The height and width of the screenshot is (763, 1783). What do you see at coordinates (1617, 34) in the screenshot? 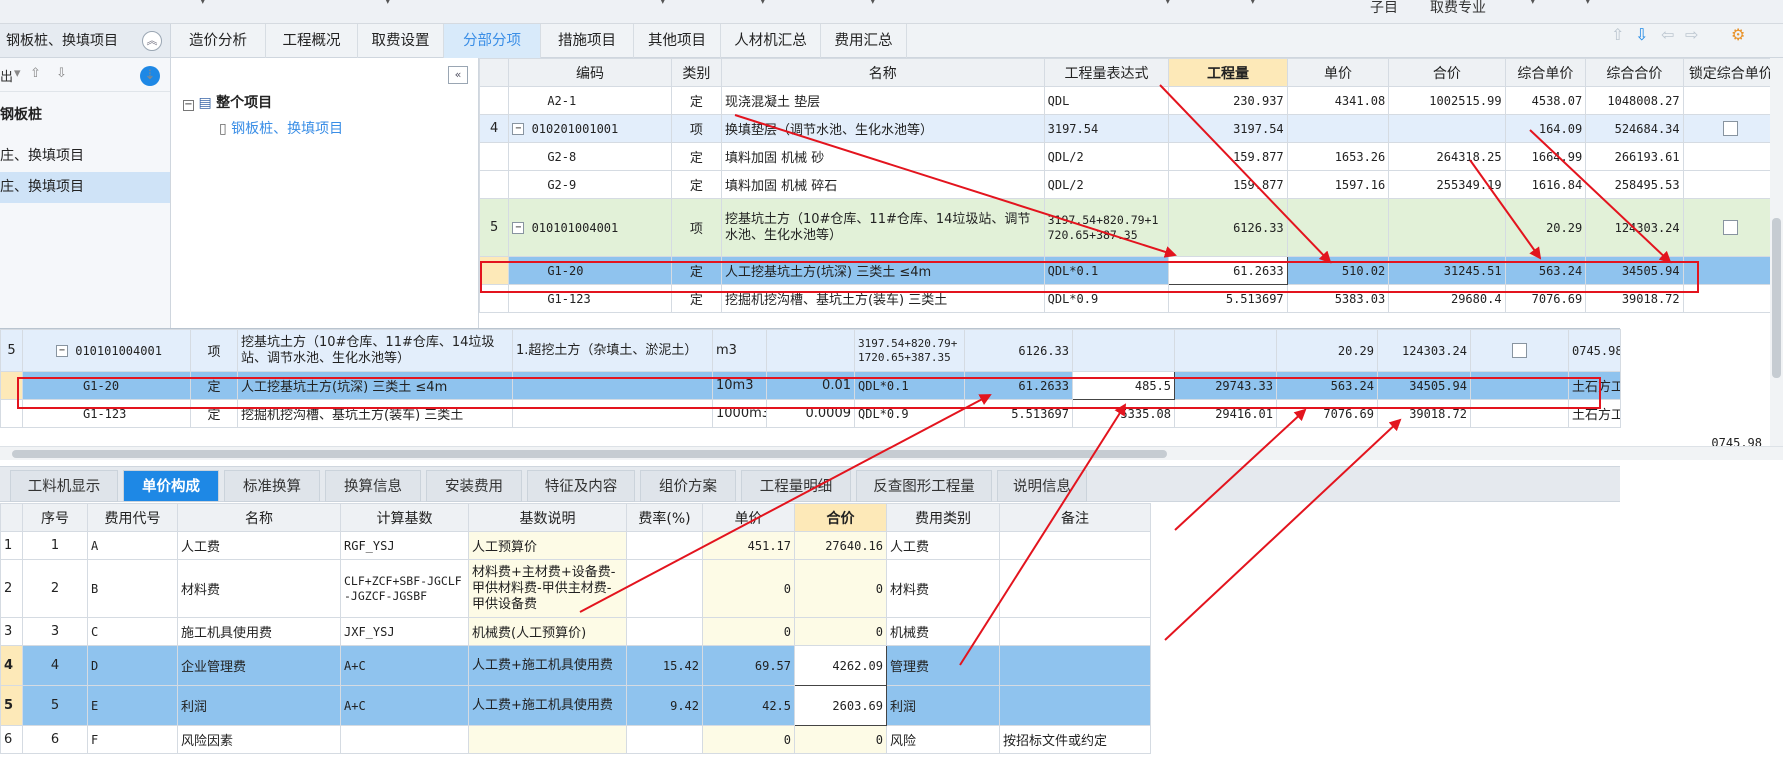
I see `arrow-up-icon: ⇧` at bounding box center [1617, 34].